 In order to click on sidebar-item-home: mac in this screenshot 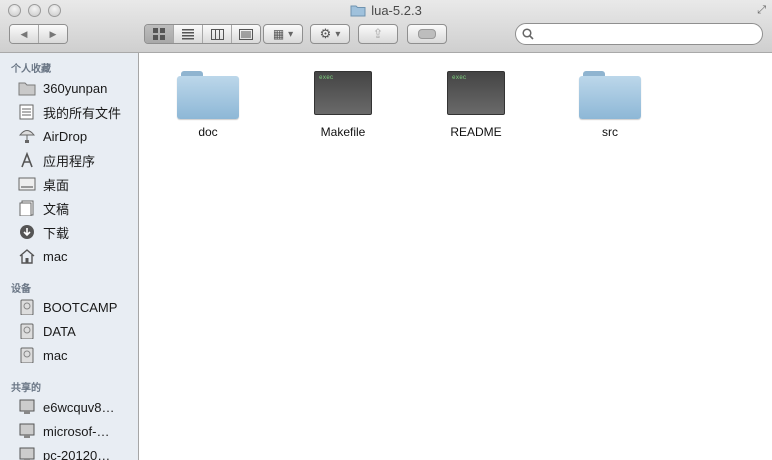, I will do `click(43, 256)`.